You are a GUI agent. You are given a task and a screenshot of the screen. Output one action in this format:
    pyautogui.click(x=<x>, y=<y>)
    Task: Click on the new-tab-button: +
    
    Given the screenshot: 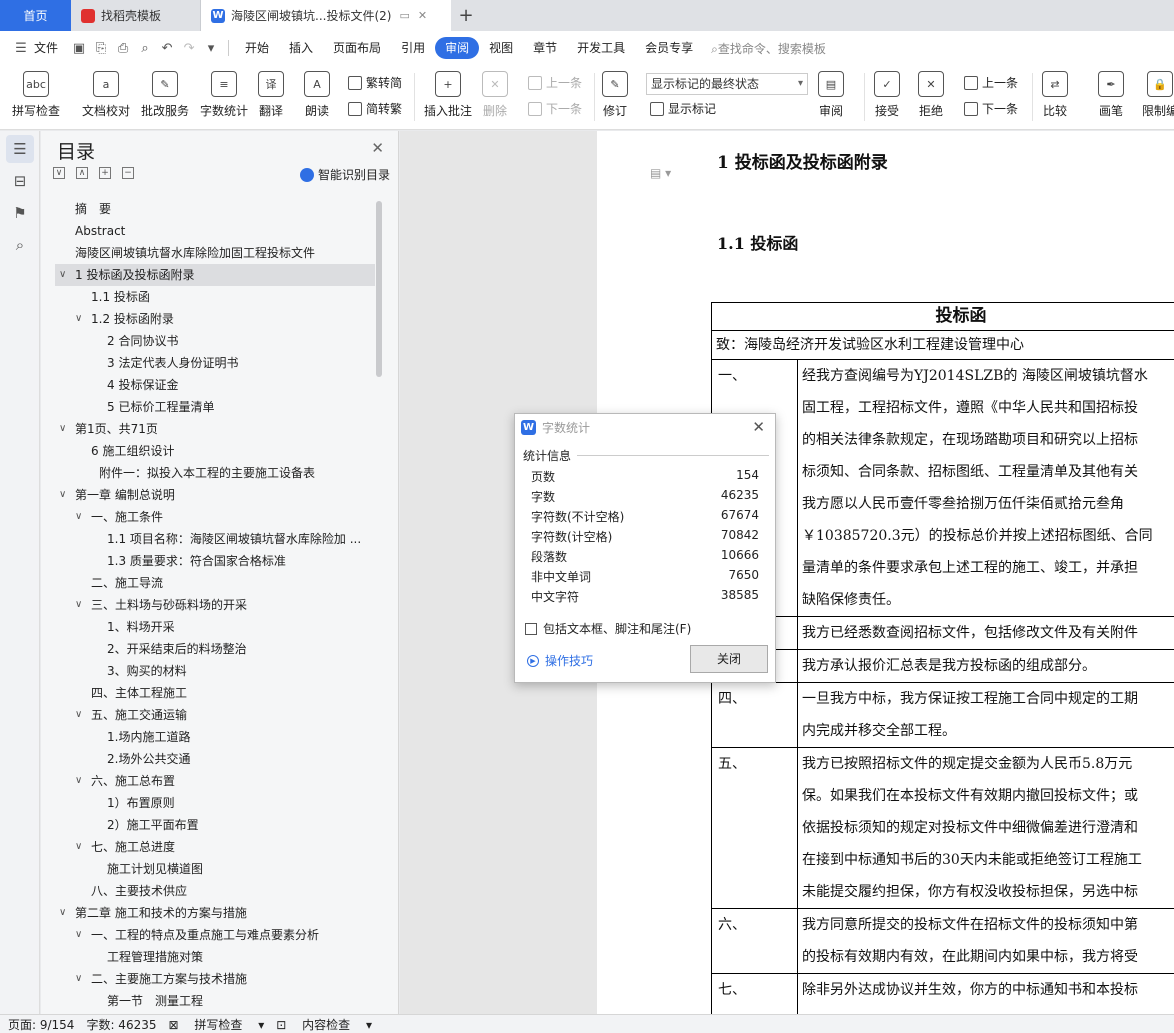 What is the action you would take?
    pyautogui.click(x=466, y=15)
    